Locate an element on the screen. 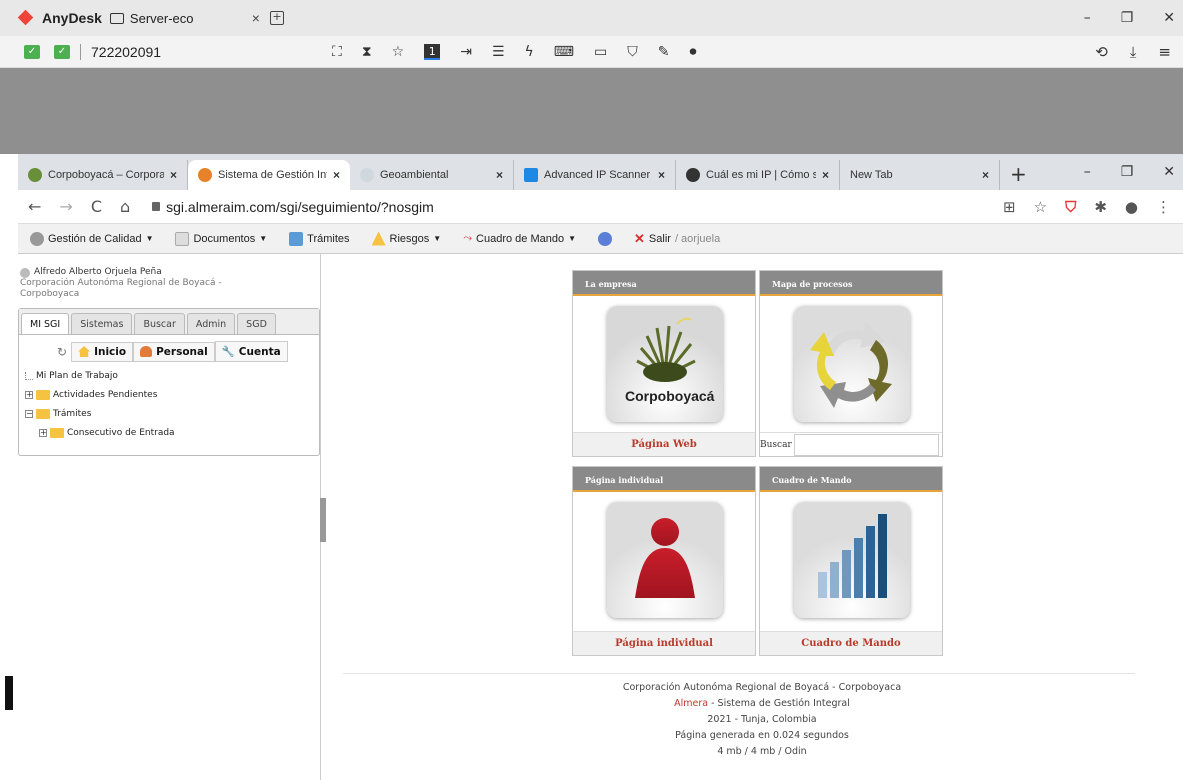 The image size is (1183, 780). tab-sgi: Sistema de Gestión Inte × is located at coordinates (269, 175).